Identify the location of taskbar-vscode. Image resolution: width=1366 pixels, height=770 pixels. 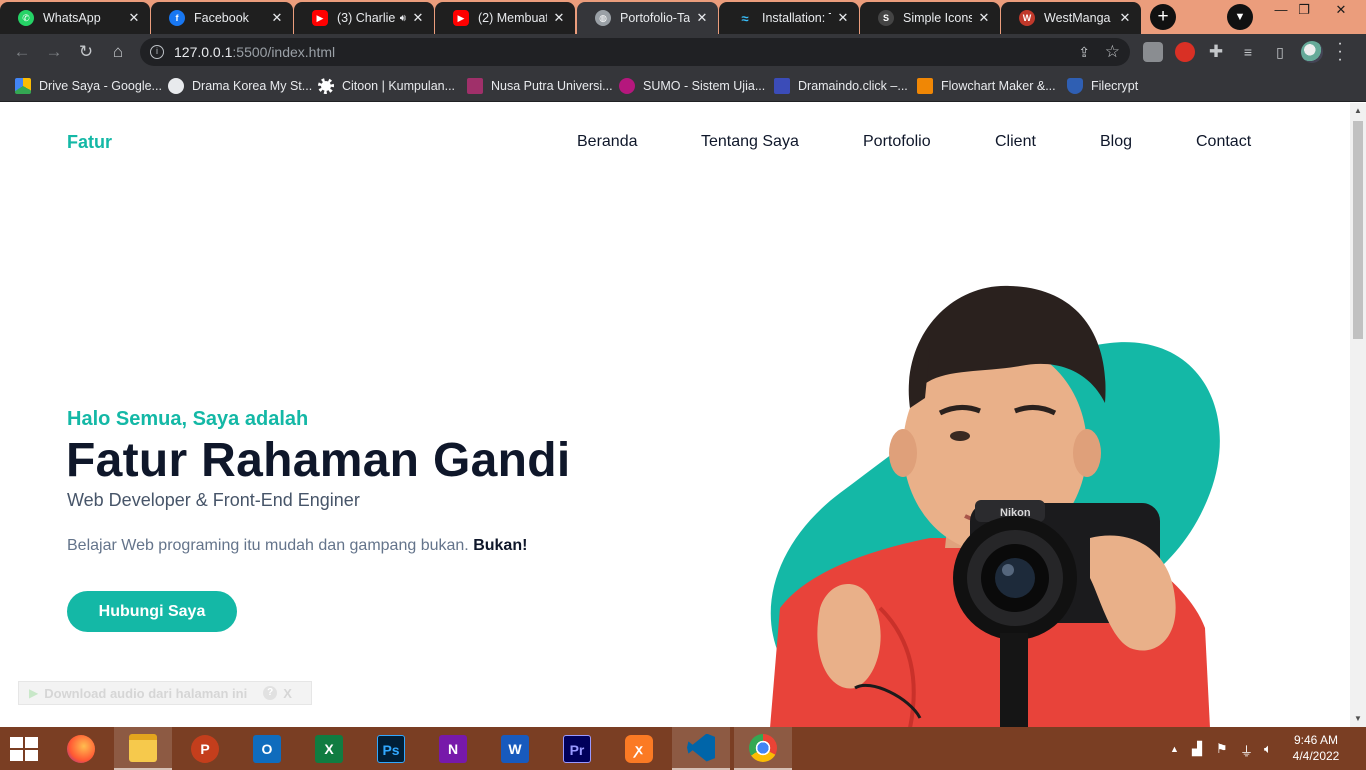
(701, 748).